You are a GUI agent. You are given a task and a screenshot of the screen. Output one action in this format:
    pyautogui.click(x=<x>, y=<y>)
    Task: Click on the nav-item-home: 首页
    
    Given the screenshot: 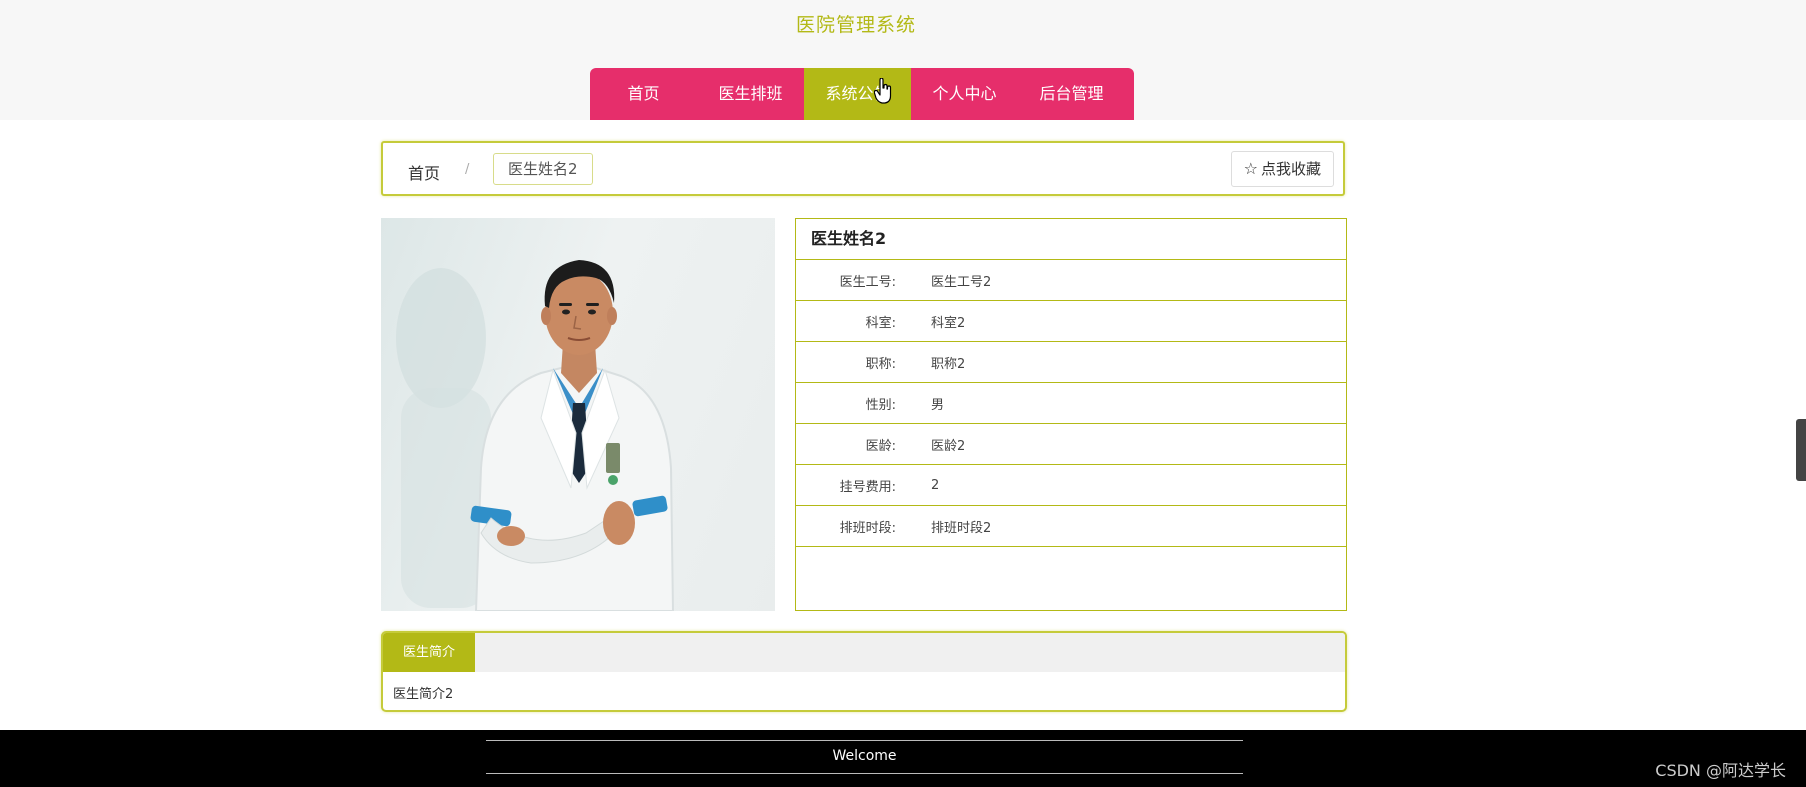 What is the action you would take?
    pyautogui.click(x=643, y=94)
    